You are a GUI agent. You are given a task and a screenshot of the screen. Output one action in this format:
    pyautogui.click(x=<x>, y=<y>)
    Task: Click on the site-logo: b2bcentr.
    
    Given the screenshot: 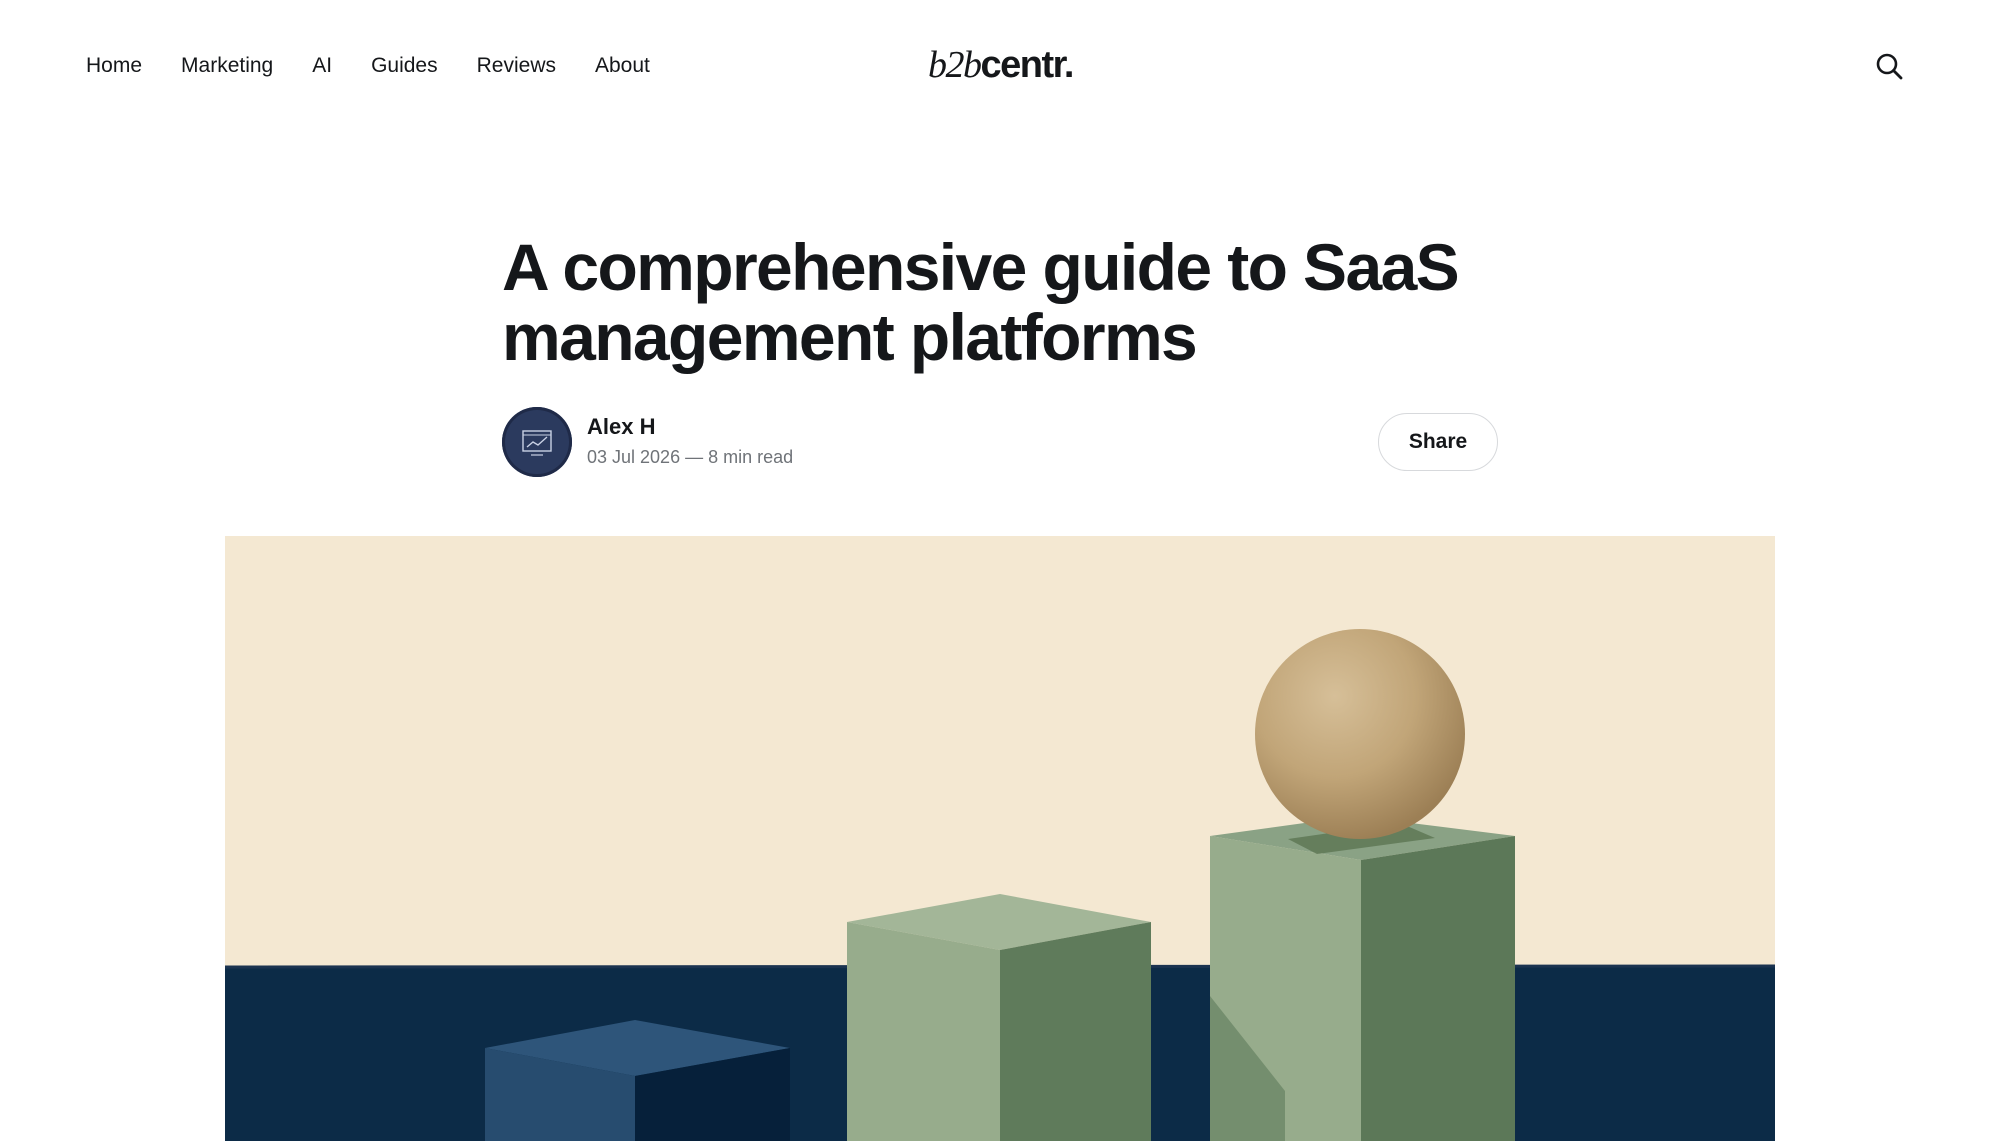 What is the action you would take?
    pyautogui.click(x=1001, y=65)
    